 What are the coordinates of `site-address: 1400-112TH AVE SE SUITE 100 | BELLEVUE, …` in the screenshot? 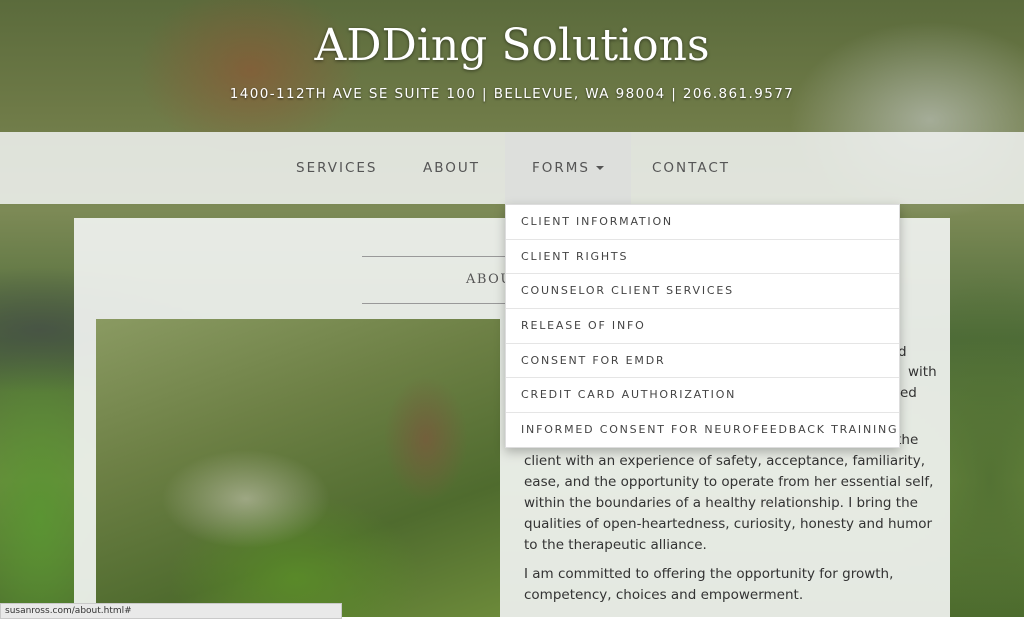 It's located at (512, 94).